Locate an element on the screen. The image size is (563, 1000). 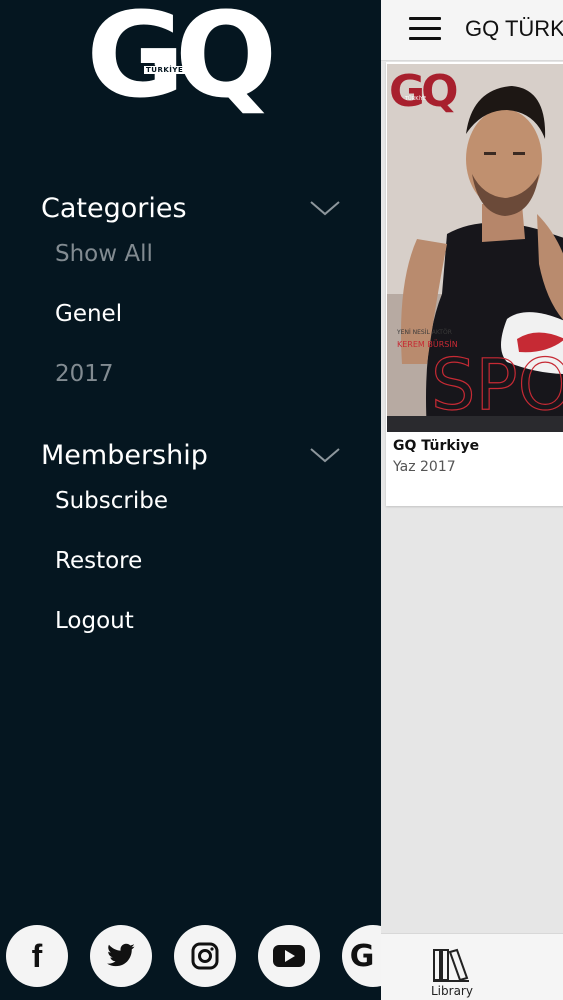
instagram-button is located at coordinates (205, 956).